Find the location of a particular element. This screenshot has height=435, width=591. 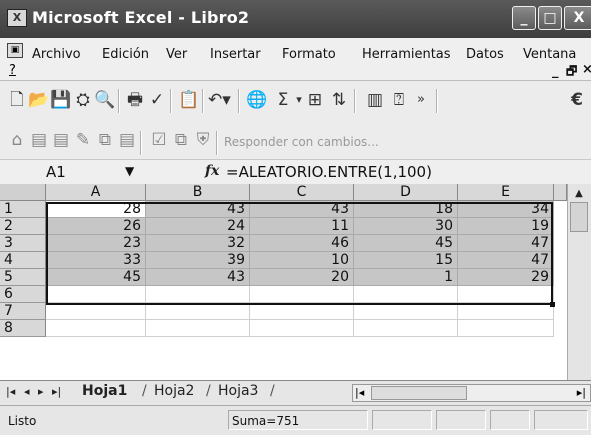

column-header-a: A is located at coordinates (96, 192).